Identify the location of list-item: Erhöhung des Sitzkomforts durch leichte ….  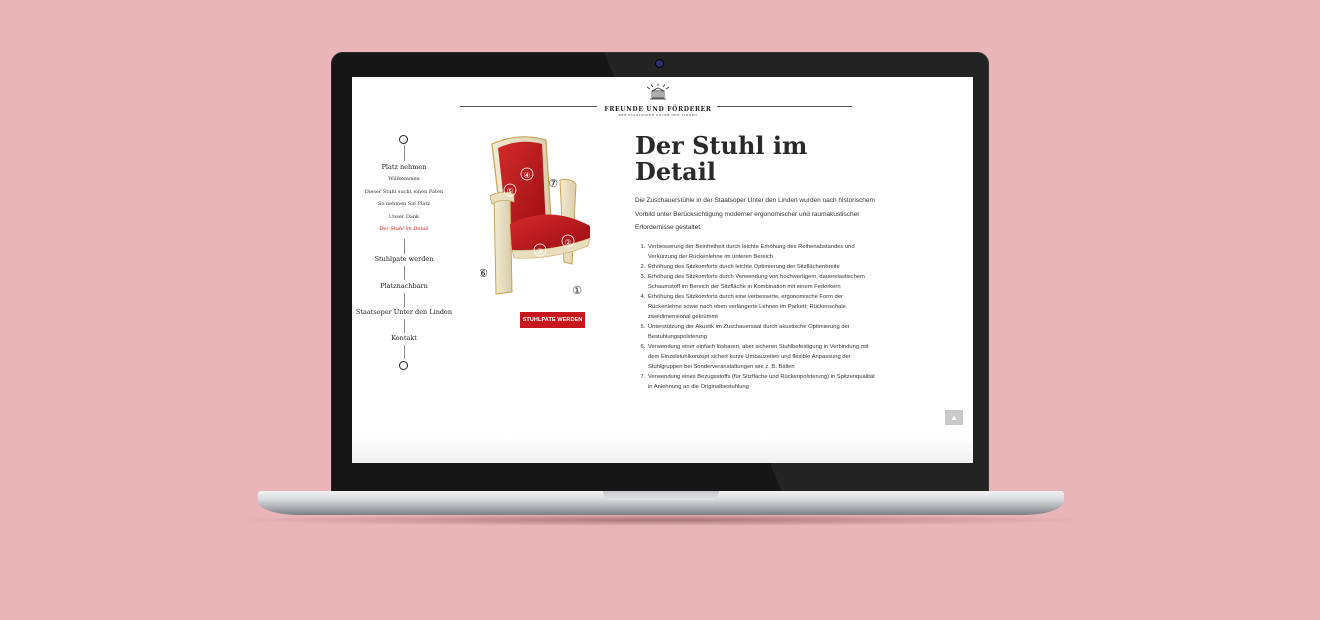
(762, 267).